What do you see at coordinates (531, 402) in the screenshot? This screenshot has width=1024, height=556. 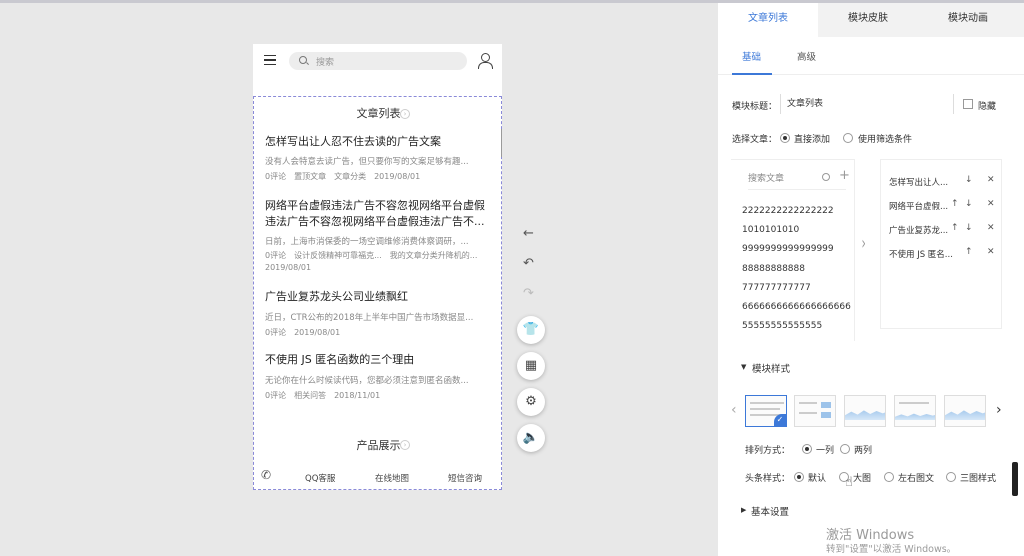 I see `settings-icon: ⚙` at bounding box center [531, 402].